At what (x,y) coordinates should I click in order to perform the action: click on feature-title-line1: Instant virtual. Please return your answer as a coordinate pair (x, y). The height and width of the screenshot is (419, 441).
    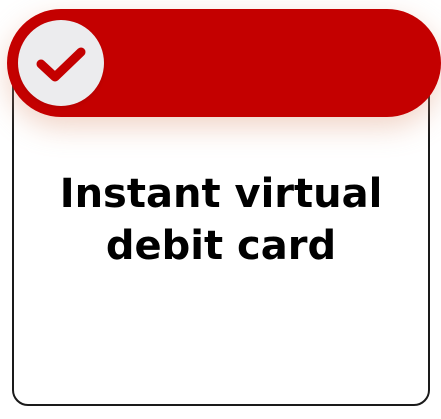
    Looking at the image, I should click on (221, 194).